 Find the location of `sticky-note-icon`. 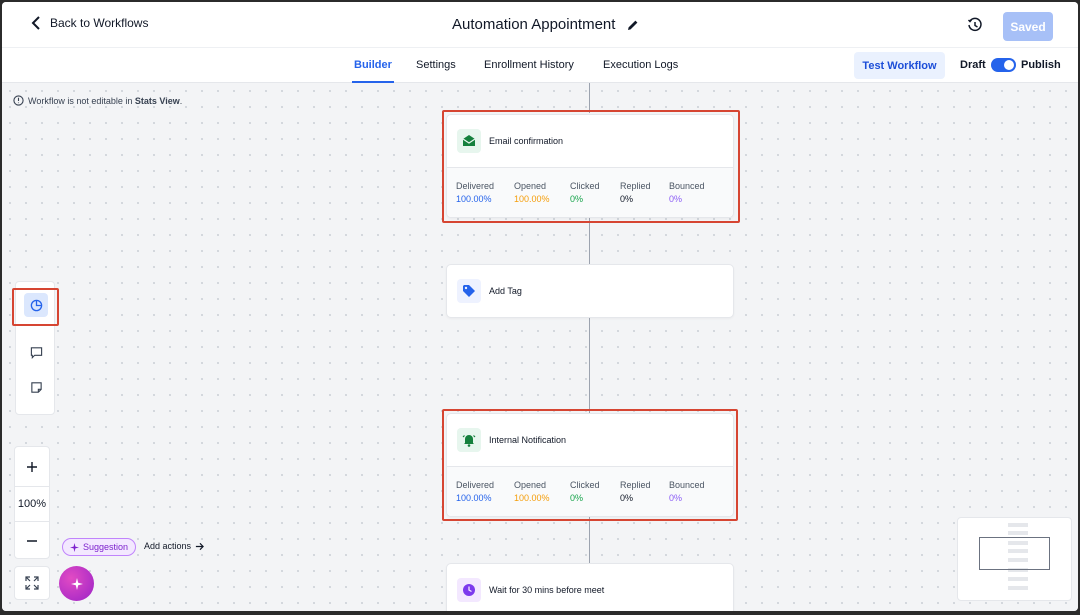

sticky-note-icon is located at coordinates (36, 387).